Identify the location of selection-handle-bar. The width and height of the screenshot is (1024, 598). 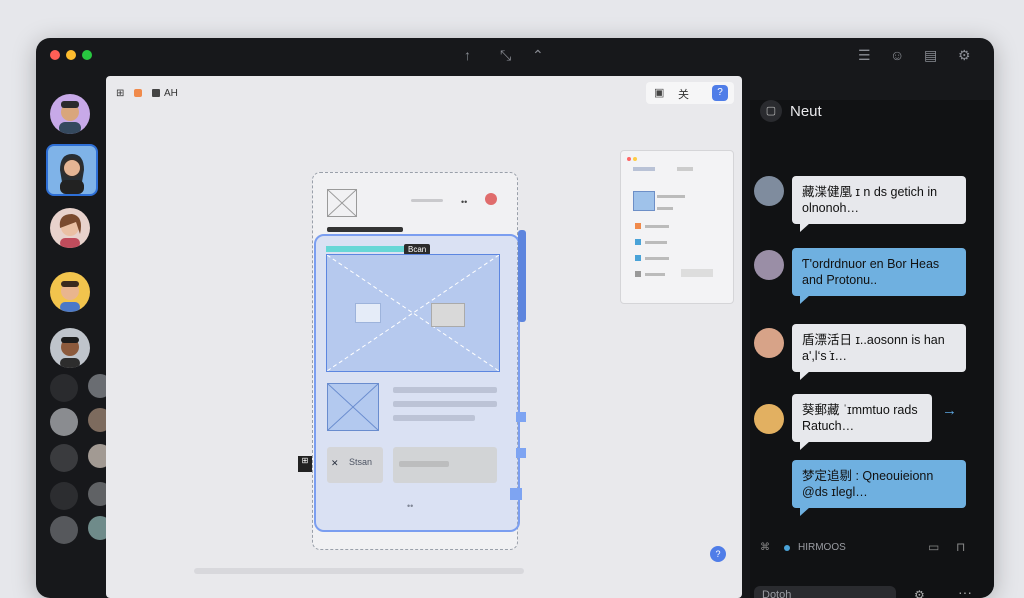
(366, 249).